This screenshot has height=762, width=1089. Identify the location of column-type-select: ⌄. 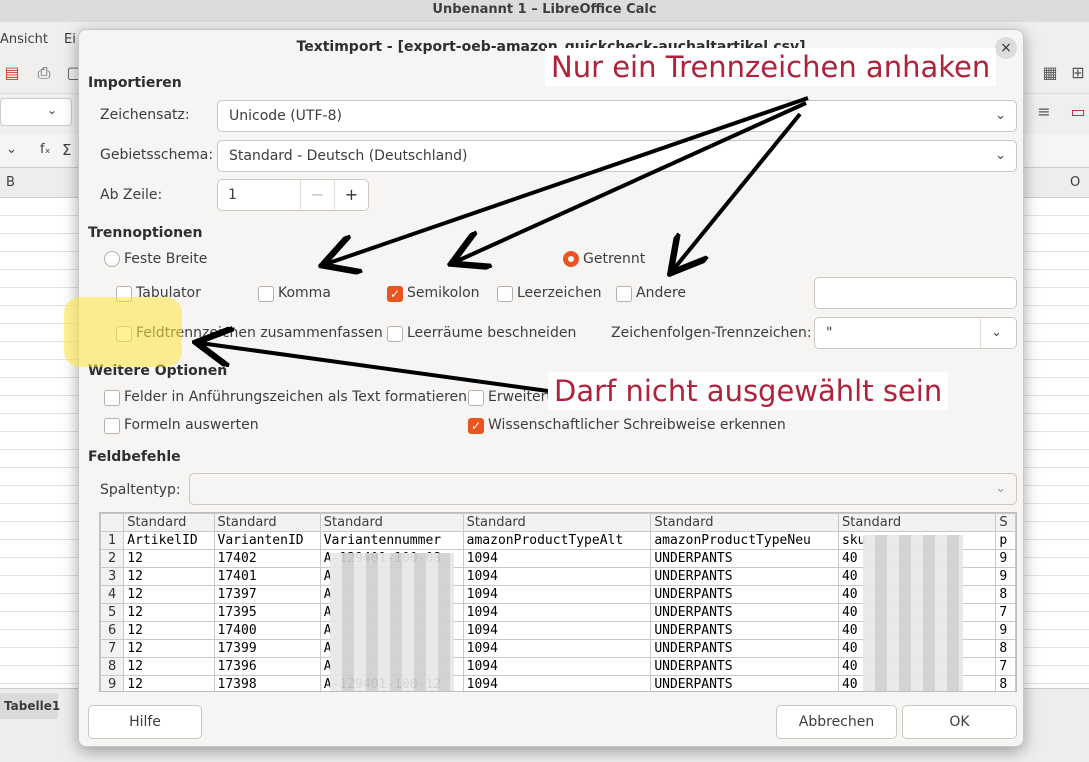
(603, 489).